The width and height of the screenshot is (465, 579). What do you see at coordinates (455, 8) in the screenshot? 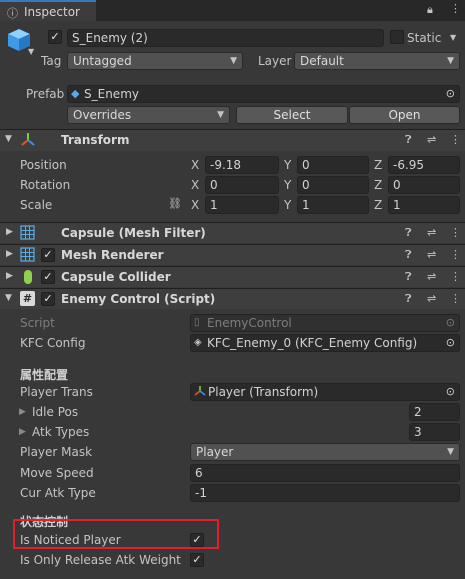
I see `more-menu-icon: ⋮` at bounding box center [455, 8].